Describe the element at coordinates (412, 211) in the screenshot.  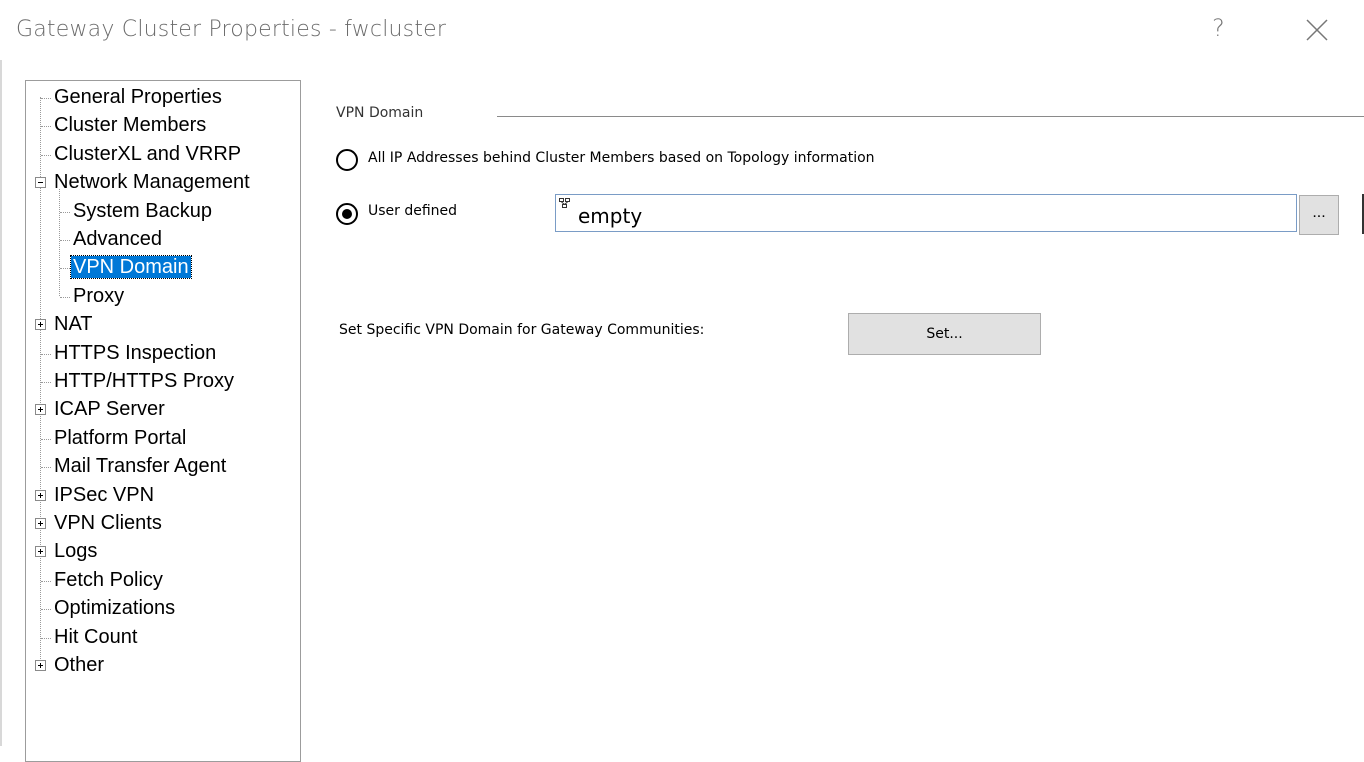
I see `radio-user-defined-label: User defined` at that location.